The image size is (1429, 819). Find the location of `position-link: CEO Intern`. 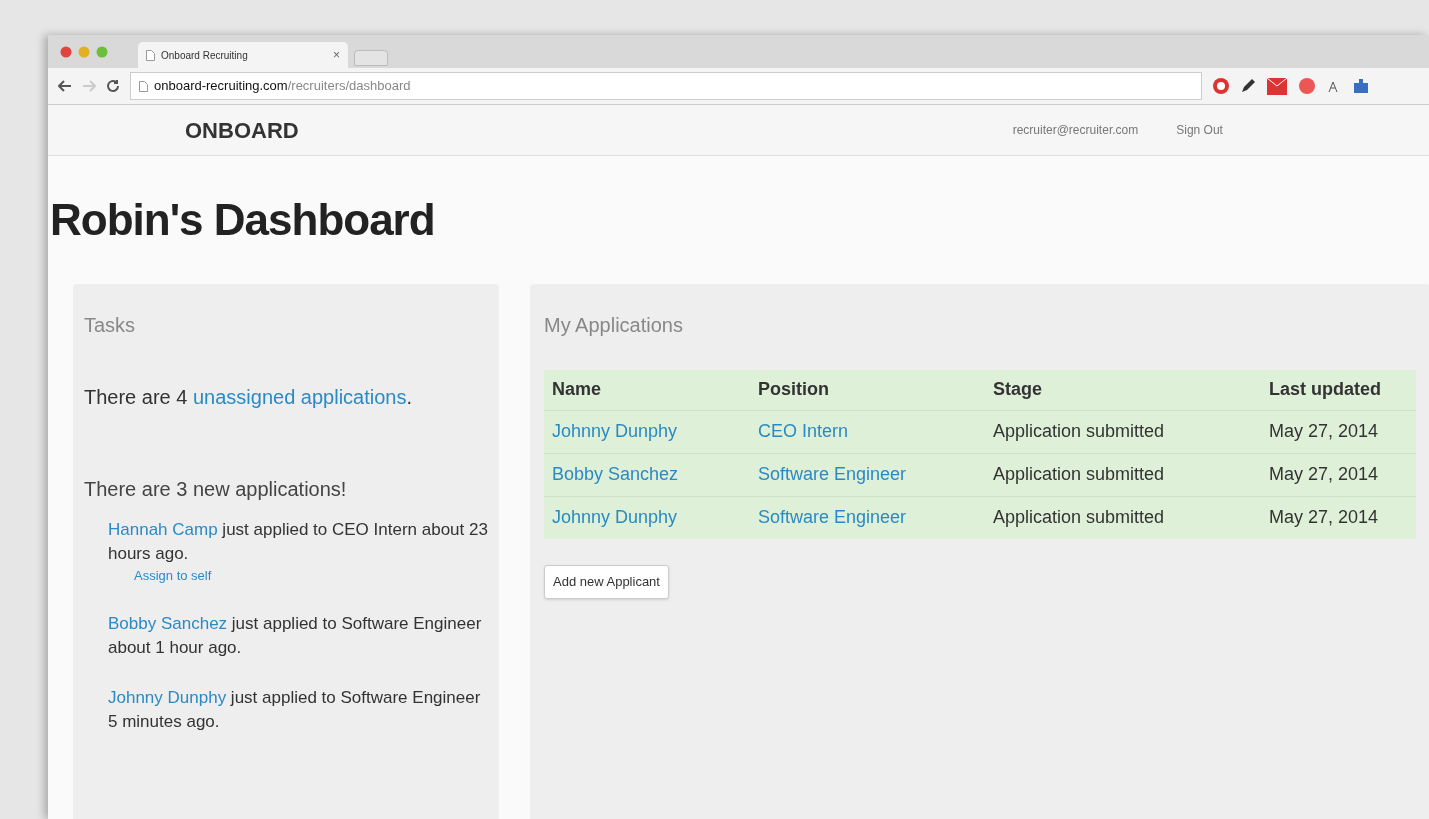

position-link: CEO Intern is located at coordinates (867, 431).